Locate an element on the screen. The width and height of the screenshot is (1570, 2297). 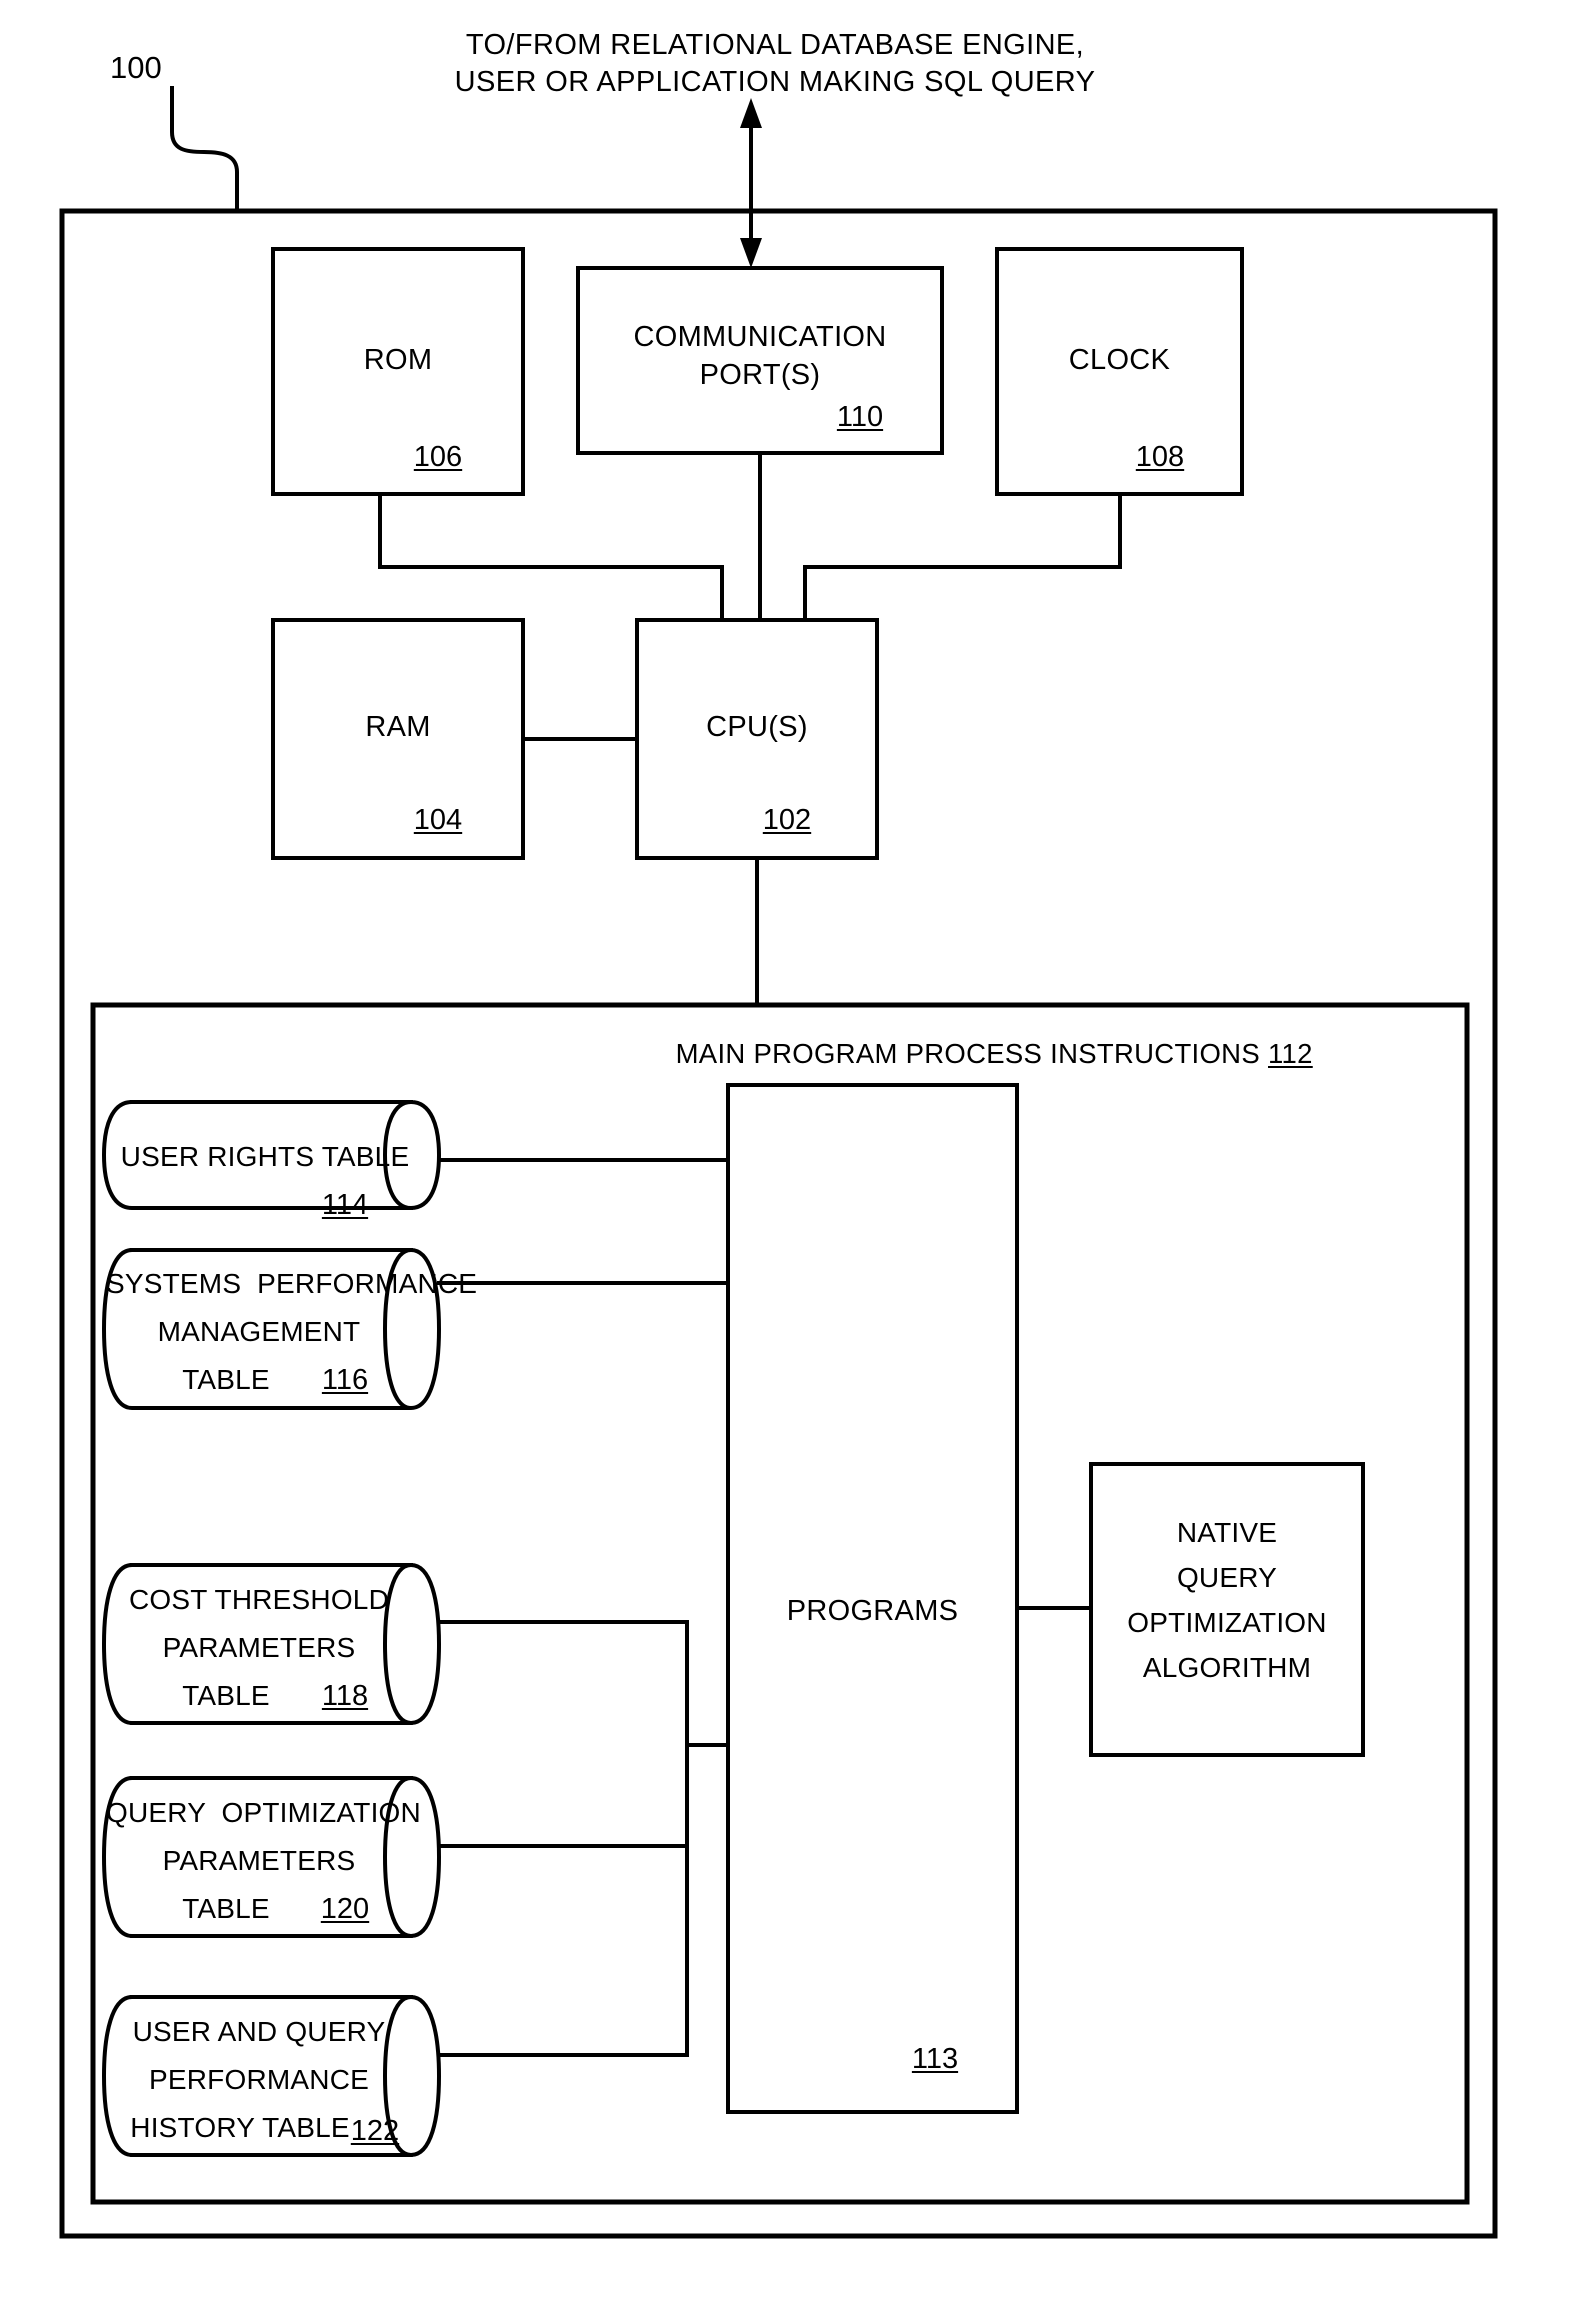
cylinder-116-line-2: MANAGEMENT is located at coordinates (259, 1331).